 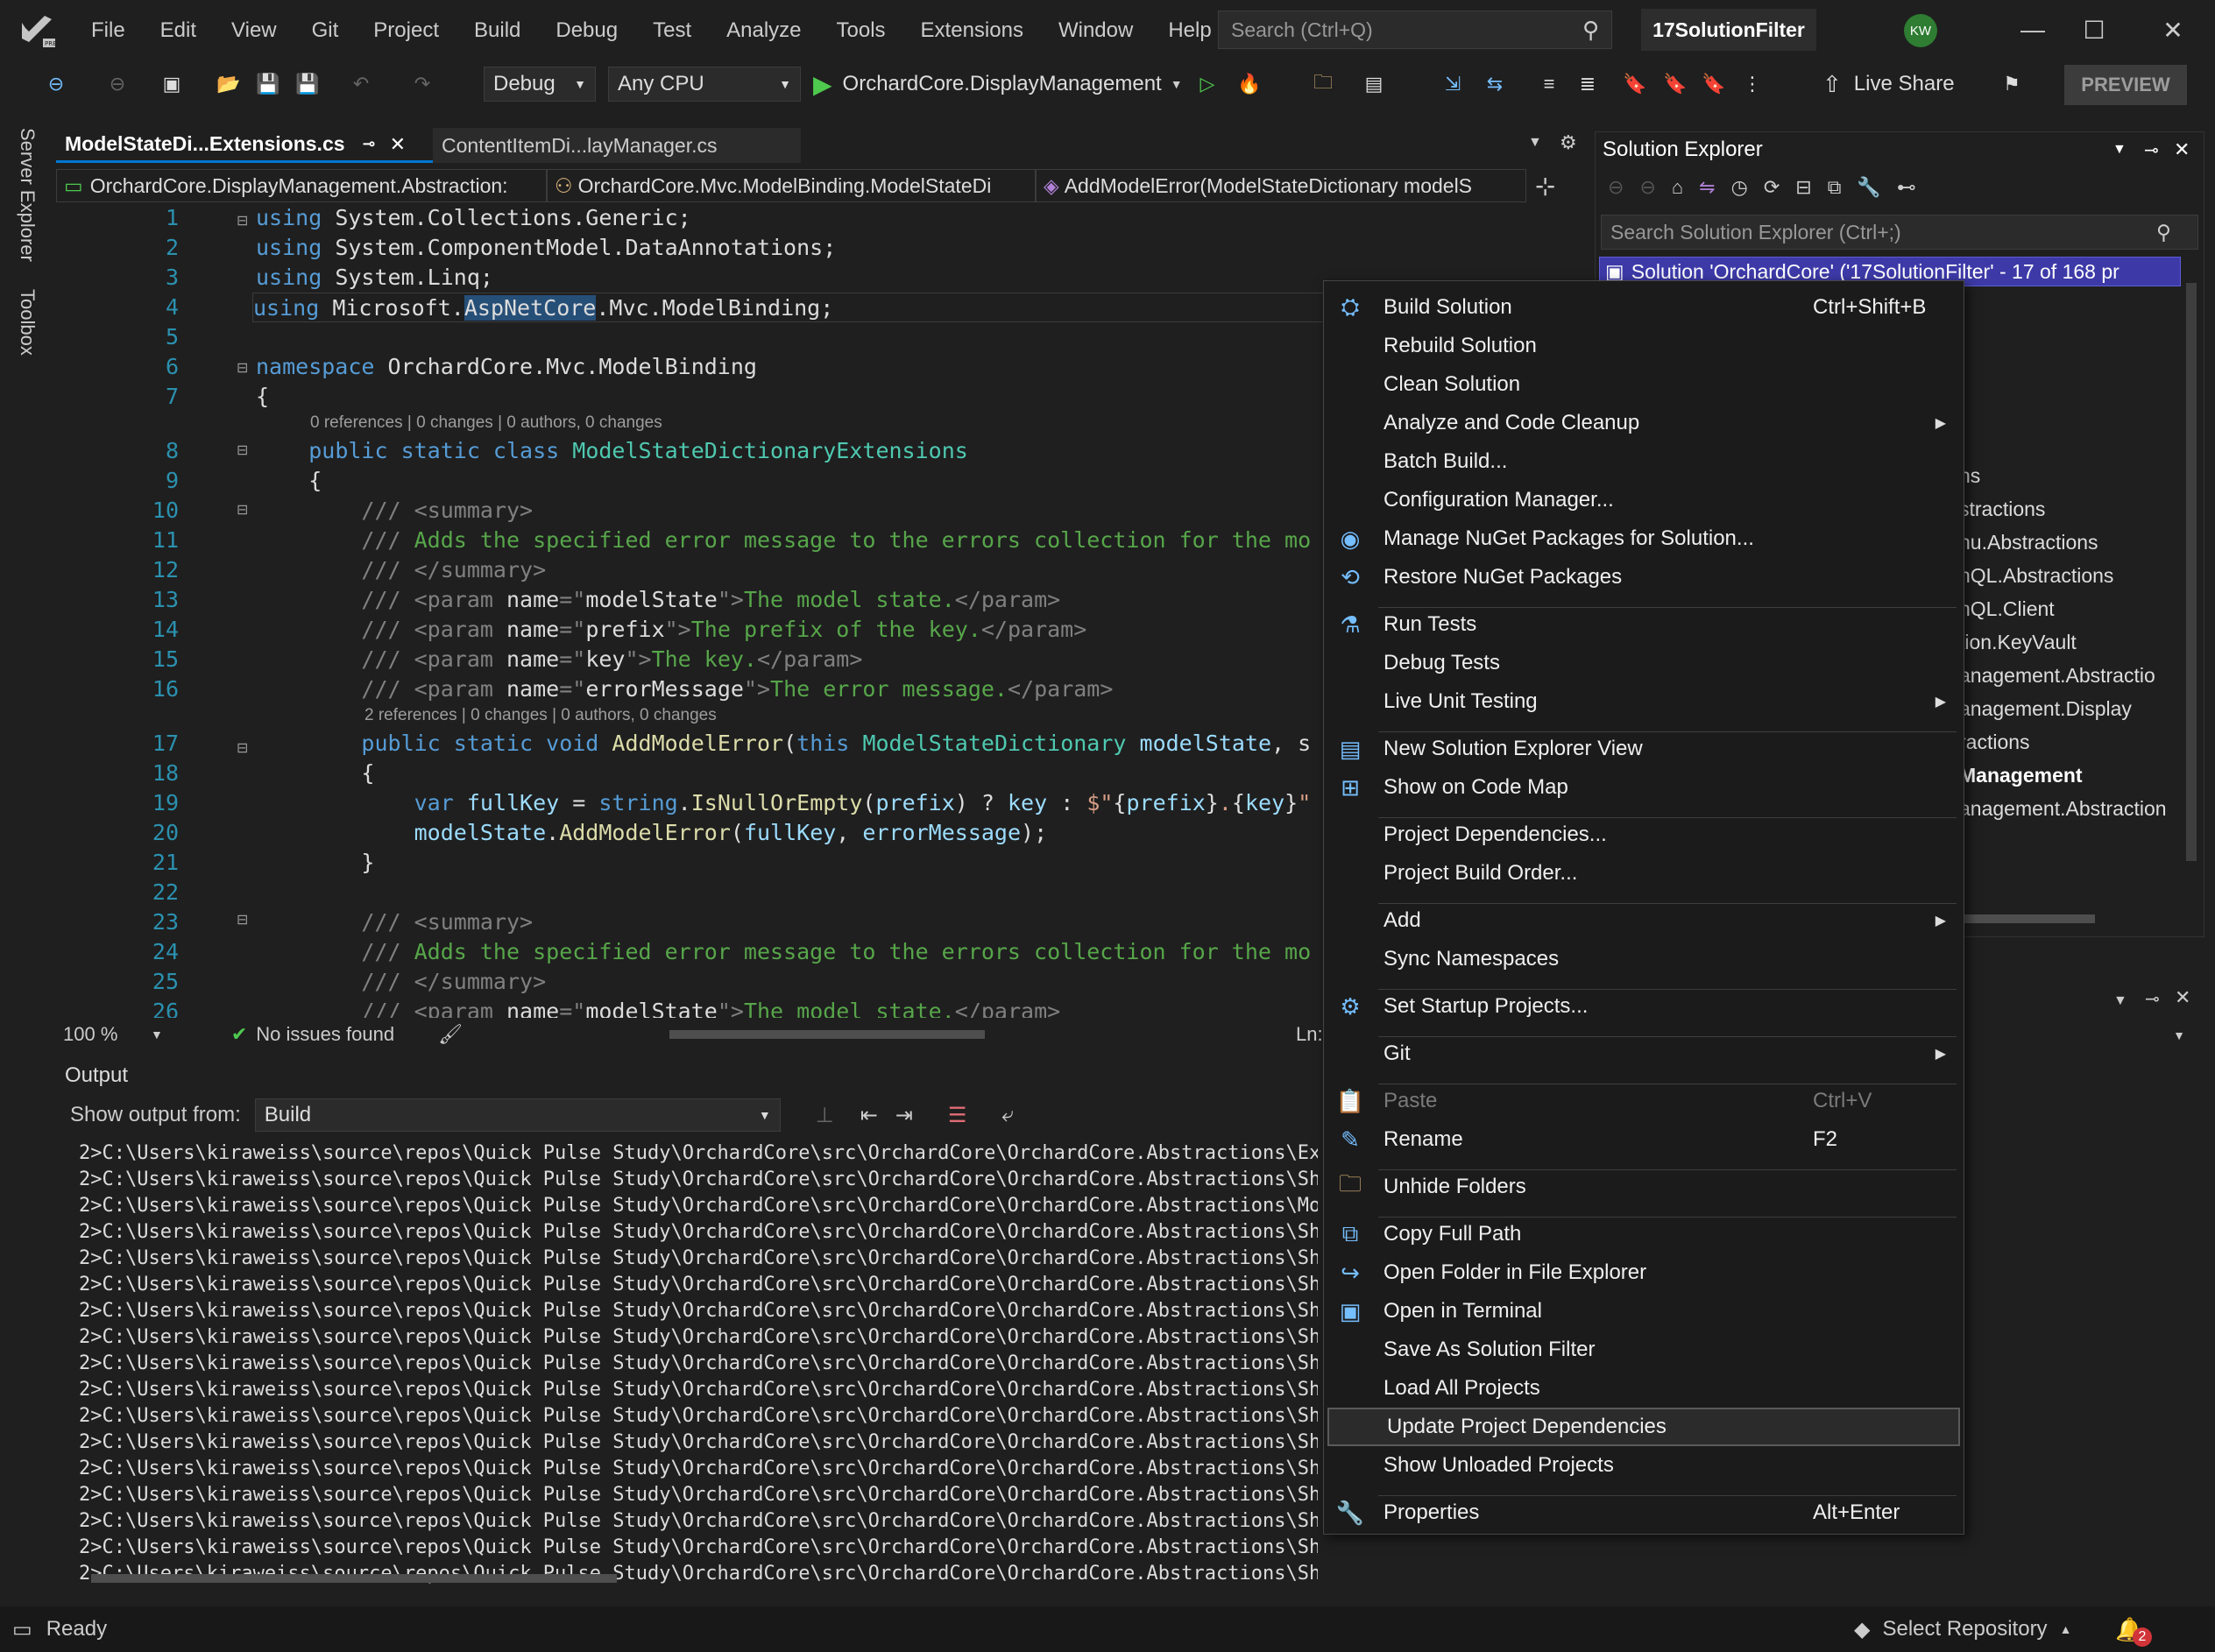 What do you see at coordinates (254, 31) in the screenshot?
I see `menu-view: View` at bounding box center [254, 31].